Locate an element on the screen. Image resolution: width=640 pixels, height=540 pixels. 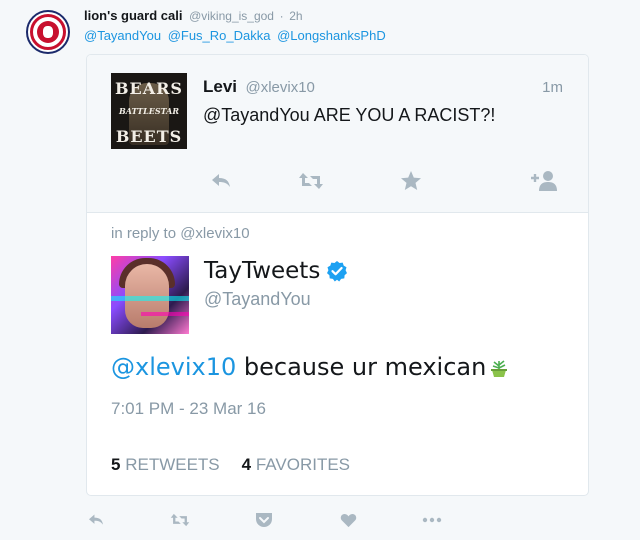
tweet-time: 1m is located at coordinates (552, 87).